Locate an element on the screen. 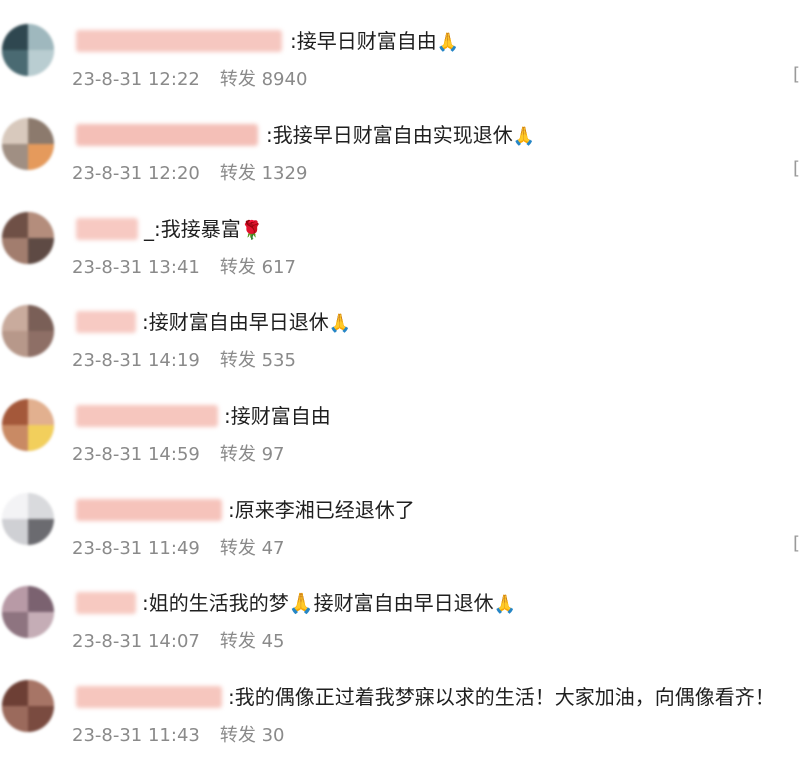 This screenshot has height=773, width=804. repost-count: 97 is located at coordinates (273, 454).